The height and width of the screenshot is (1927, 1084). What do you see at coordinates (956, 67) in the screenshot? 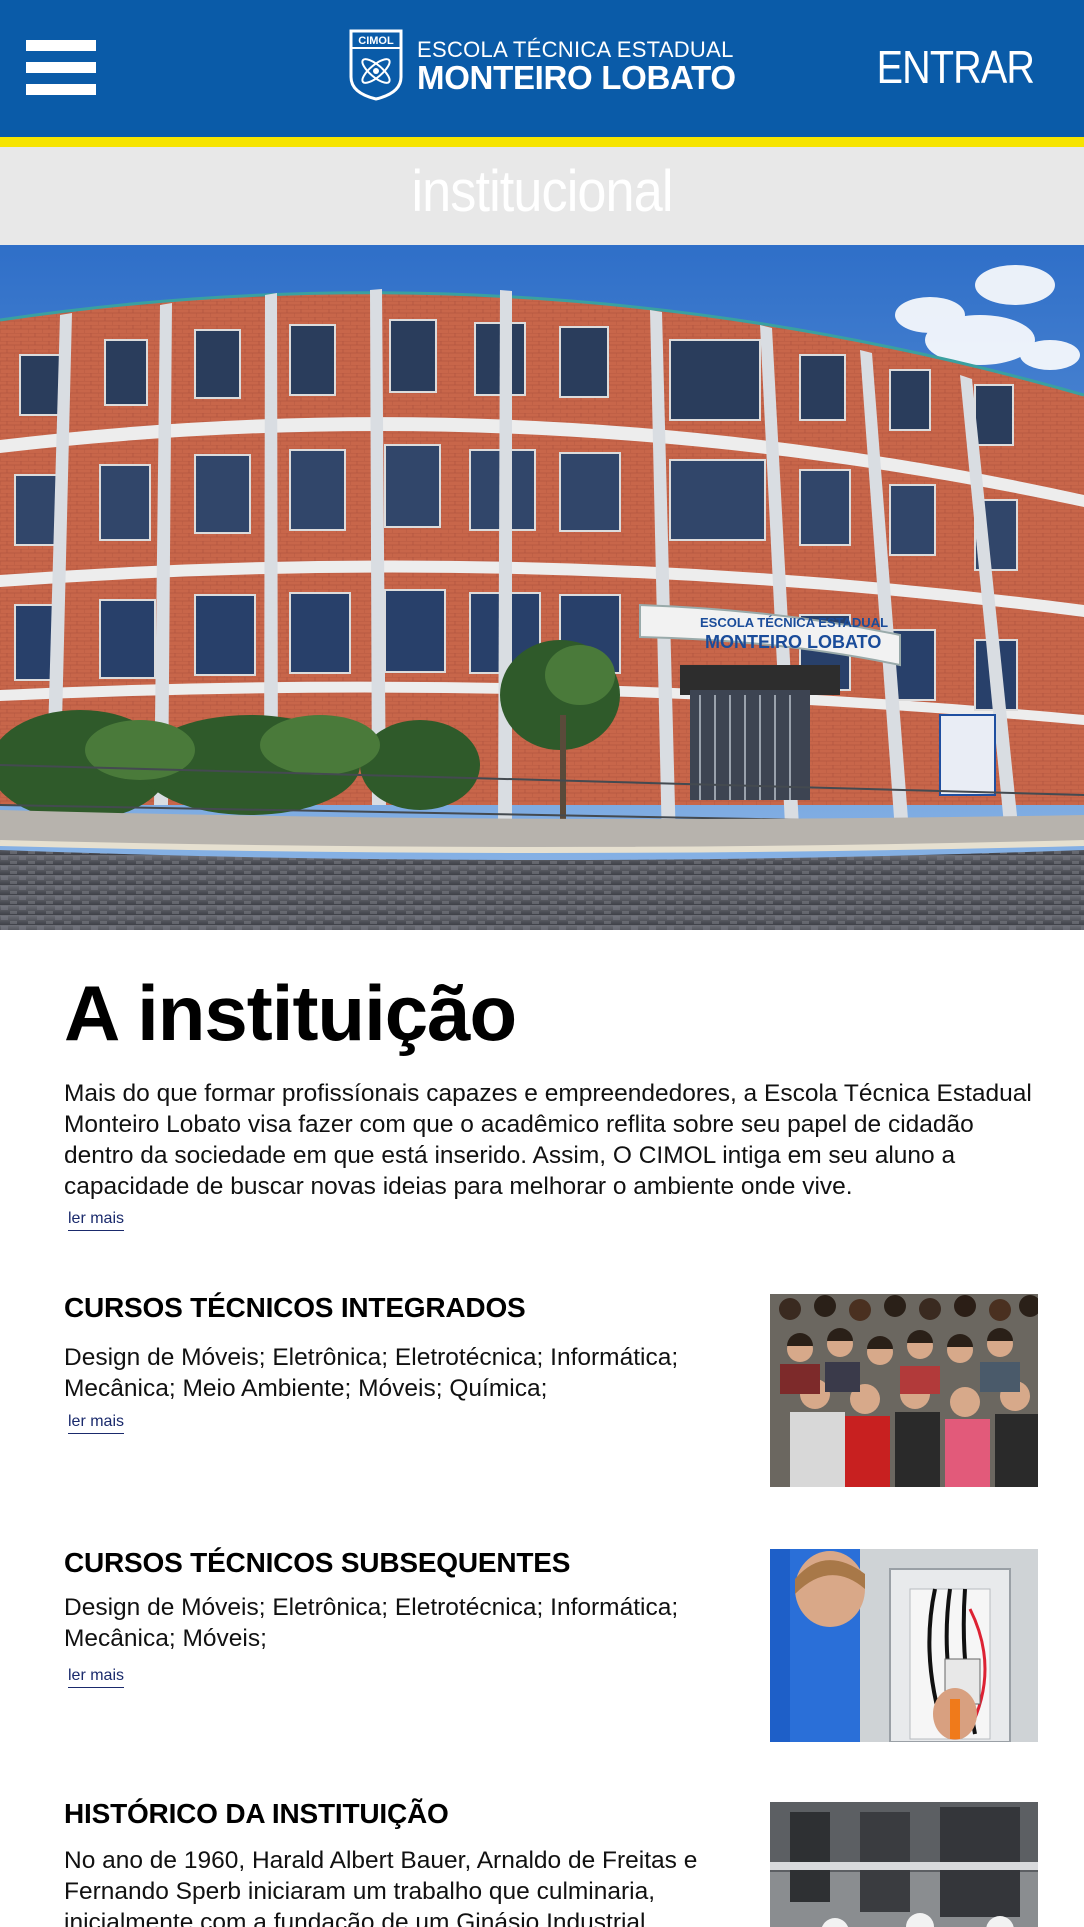
I see `login-button: ENTRAR` at bounding box center [956, 67].